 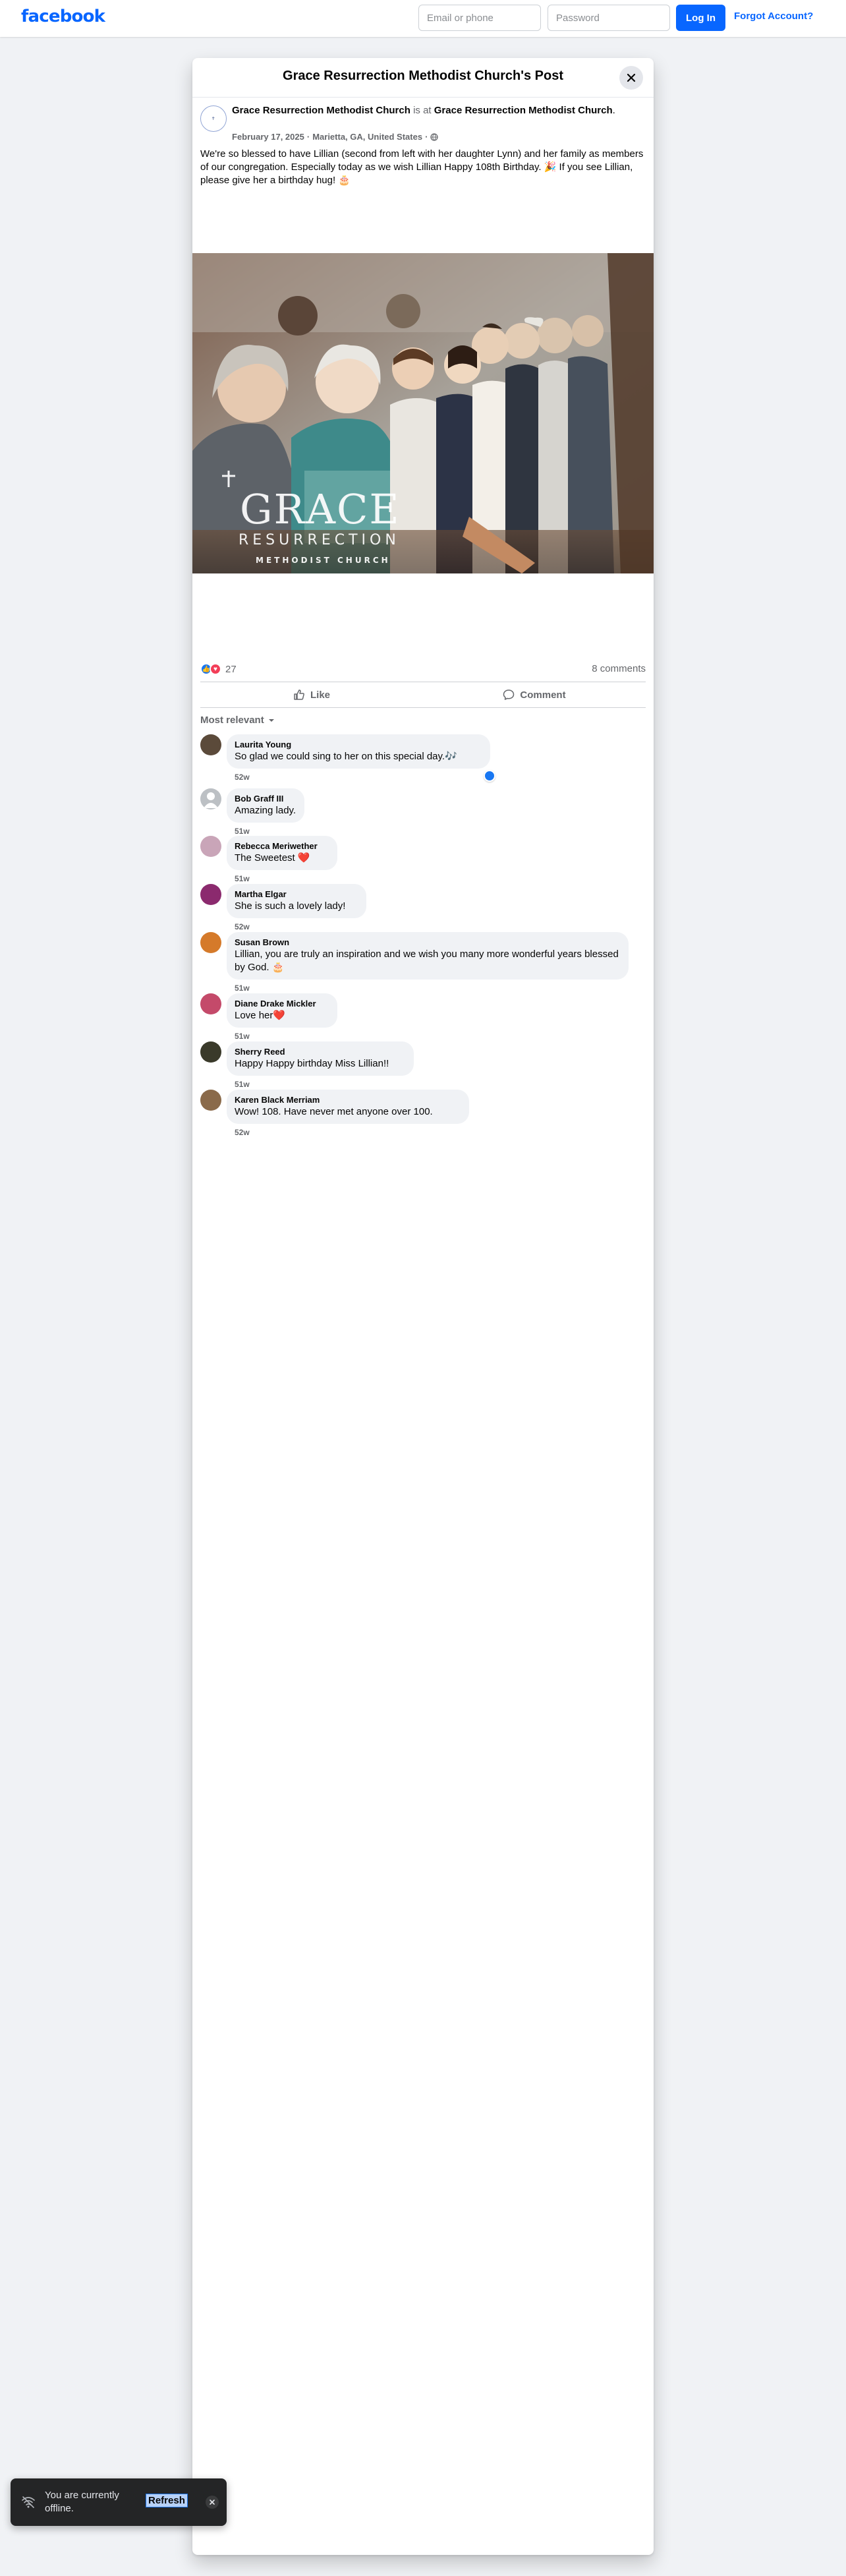 I want to click on comment-label: Comment, so click(x=543, y=695).